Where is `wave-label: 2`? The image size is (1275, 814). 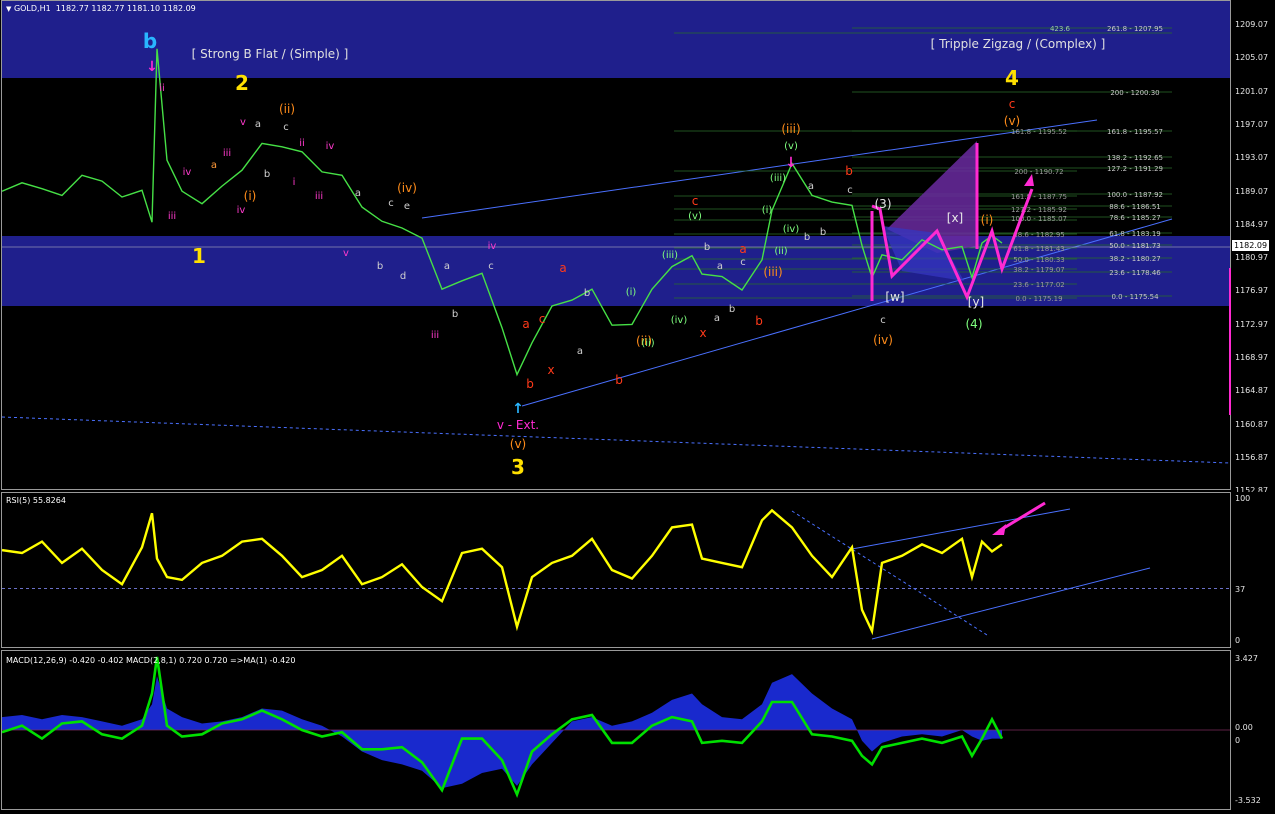
wave-label: 2 is located at coordinates (242, 83).